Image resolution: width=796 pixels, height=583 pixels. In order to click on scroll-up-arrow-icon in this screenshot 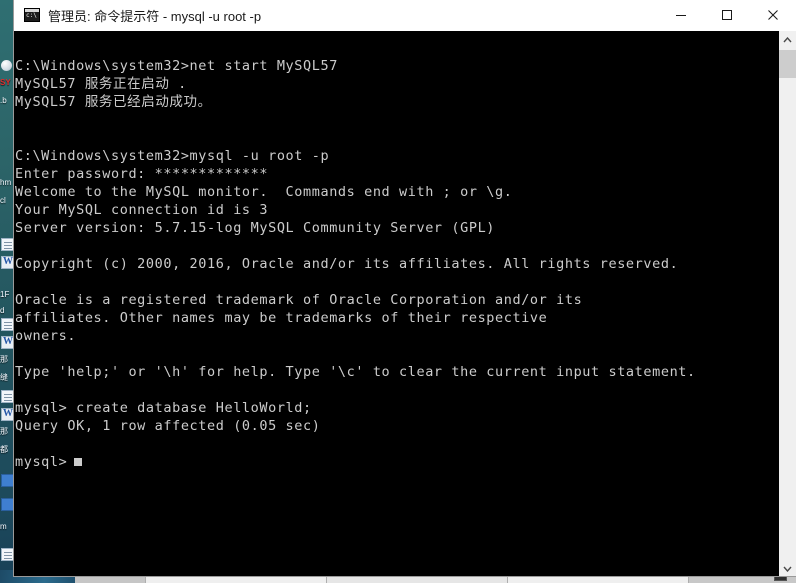, I will do `click(787, 39)`.